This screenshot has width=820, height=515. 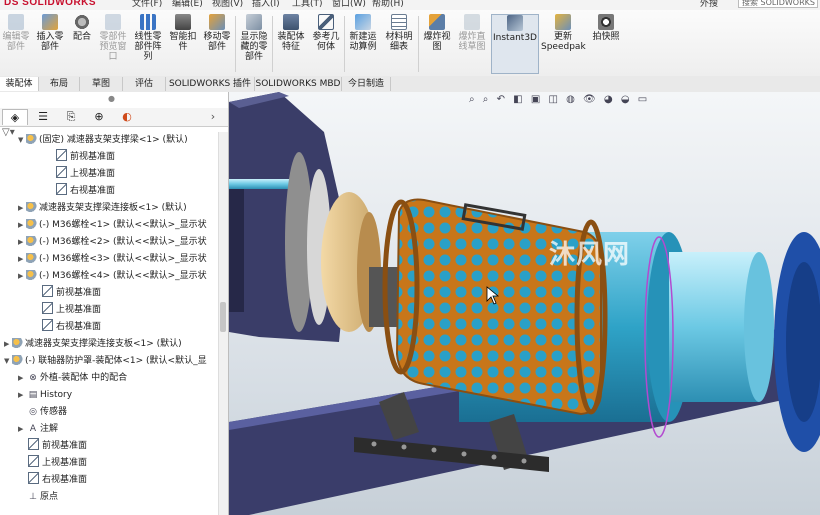 What do you see at coordinates (363, 44) in the screenshot?
I see `new-motion-study-button: 新建运 动算例` at bounding box center [363, 44].